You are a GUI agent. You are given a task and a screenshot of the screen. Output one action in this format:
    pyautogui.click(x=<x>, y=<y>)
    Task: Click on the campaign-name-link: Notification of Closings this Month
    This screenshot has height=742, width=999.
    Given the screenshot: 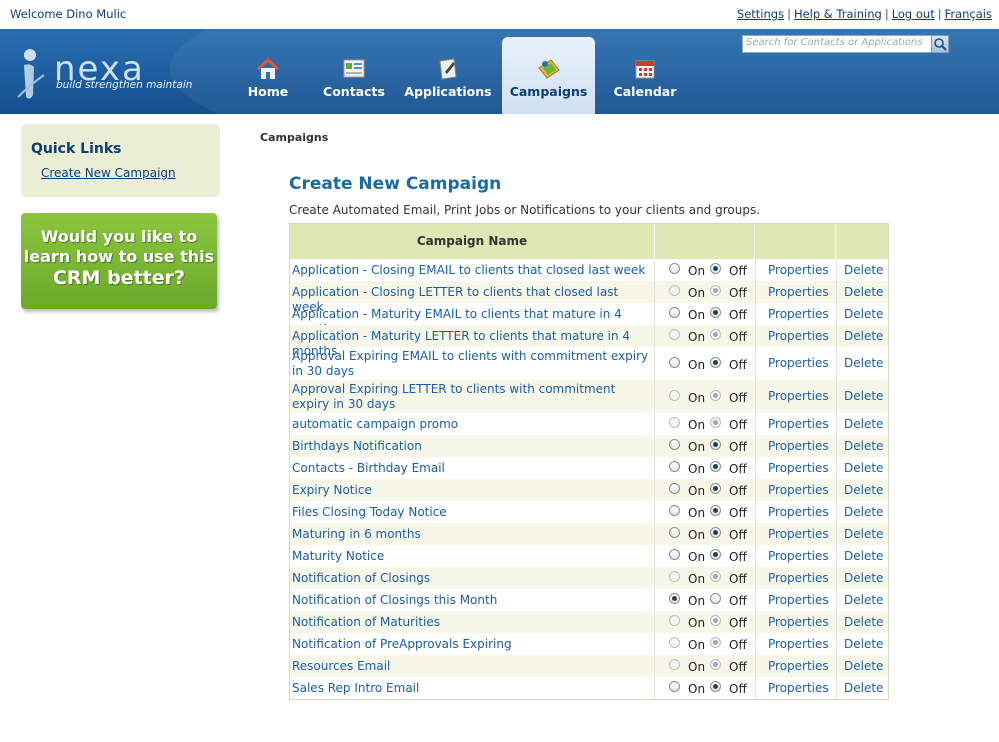 What is the action you would take?
    pyautogui.click(x=472, y=600)
    